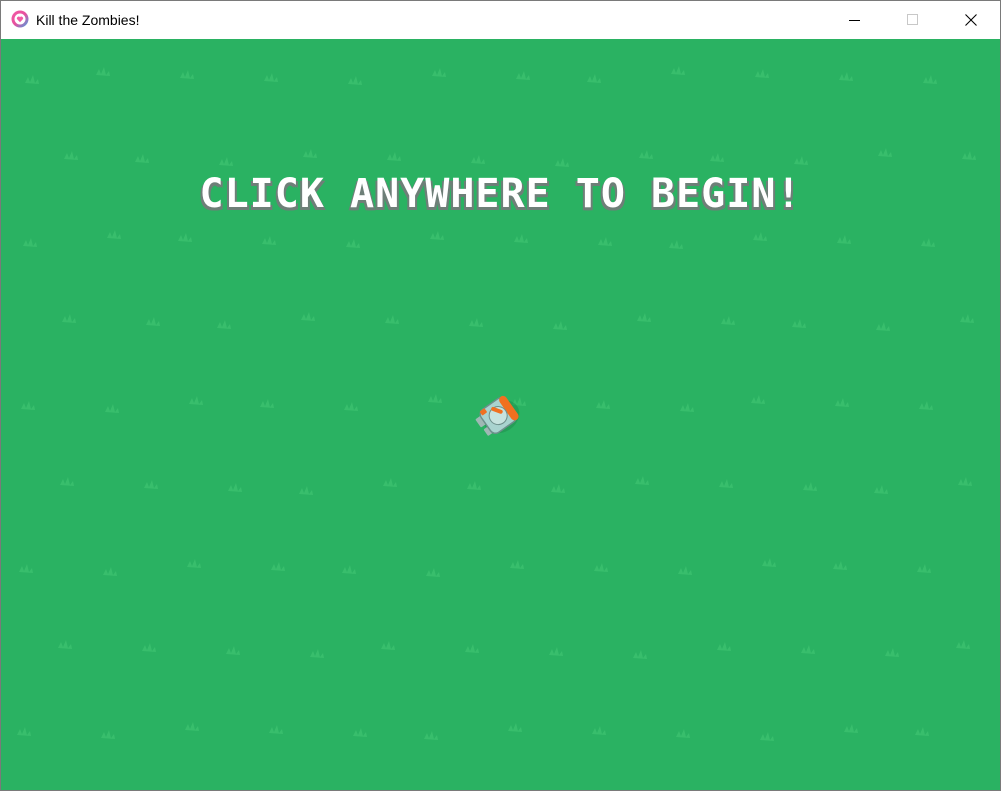 This screenshot has height=791, width=1001. I want to click on title-bar: Kill the Zombies!, so click(500, 20).